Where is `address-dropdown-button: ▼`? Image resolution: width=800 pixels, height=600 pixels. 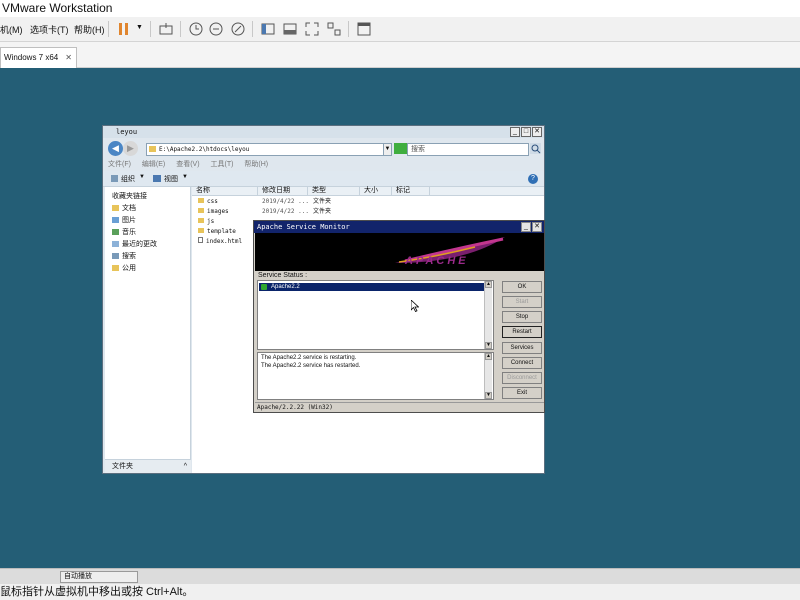 address-dropdown-button: ▼ is located at coordinates (387, 149).